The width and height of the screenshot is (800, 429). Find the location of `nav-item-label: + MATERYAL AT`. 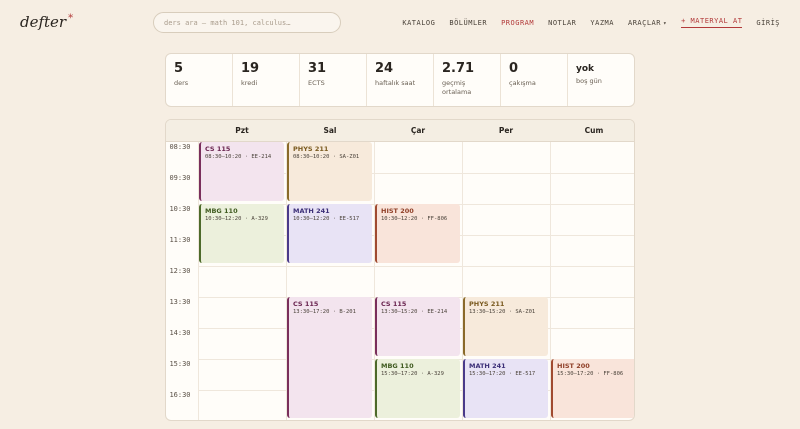

nav-item-label: + MATERYAL AT is located at coordinates (712, 21).